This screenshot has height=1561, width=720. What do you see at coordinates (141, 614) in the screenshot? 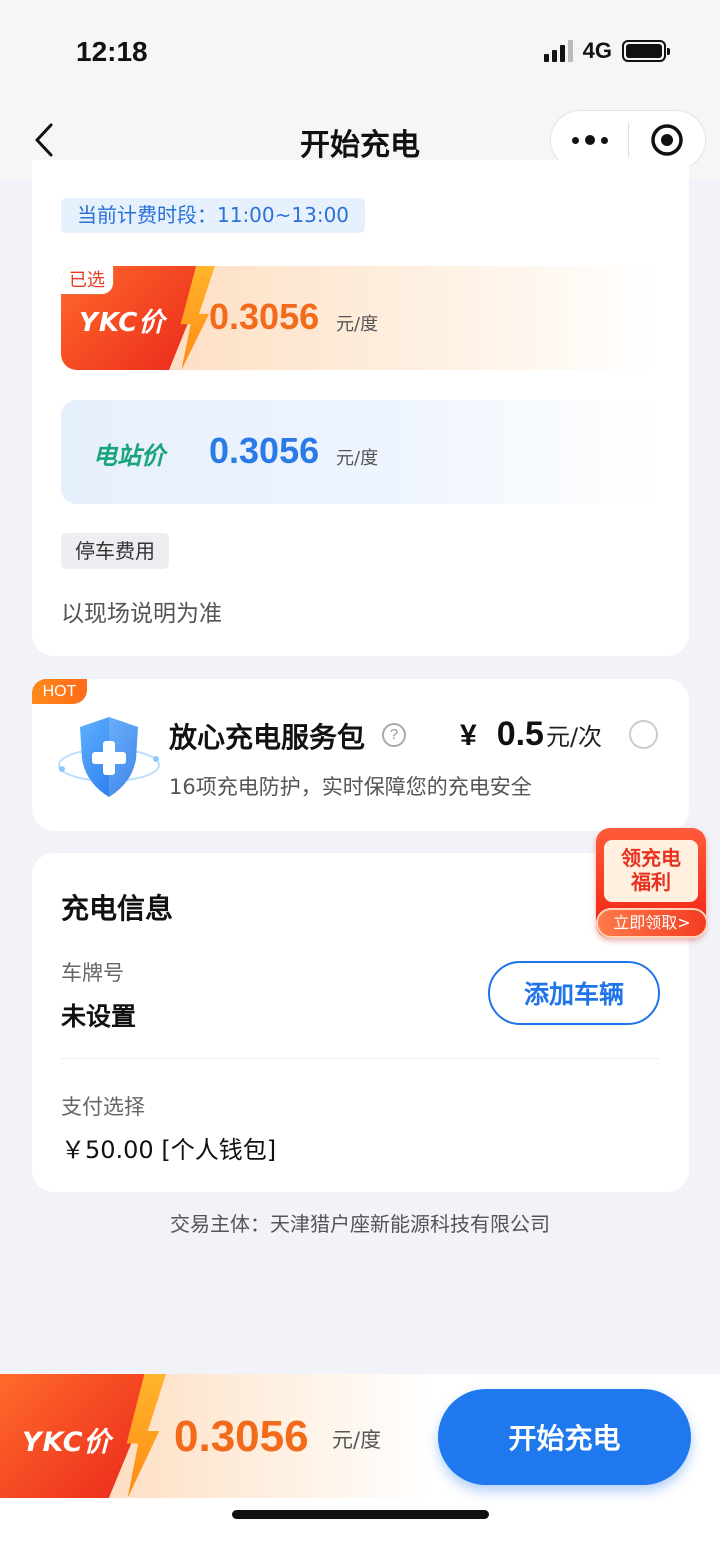
I see `parking-fee-note: 以现场说明为准` at bounding box center [141, 614].